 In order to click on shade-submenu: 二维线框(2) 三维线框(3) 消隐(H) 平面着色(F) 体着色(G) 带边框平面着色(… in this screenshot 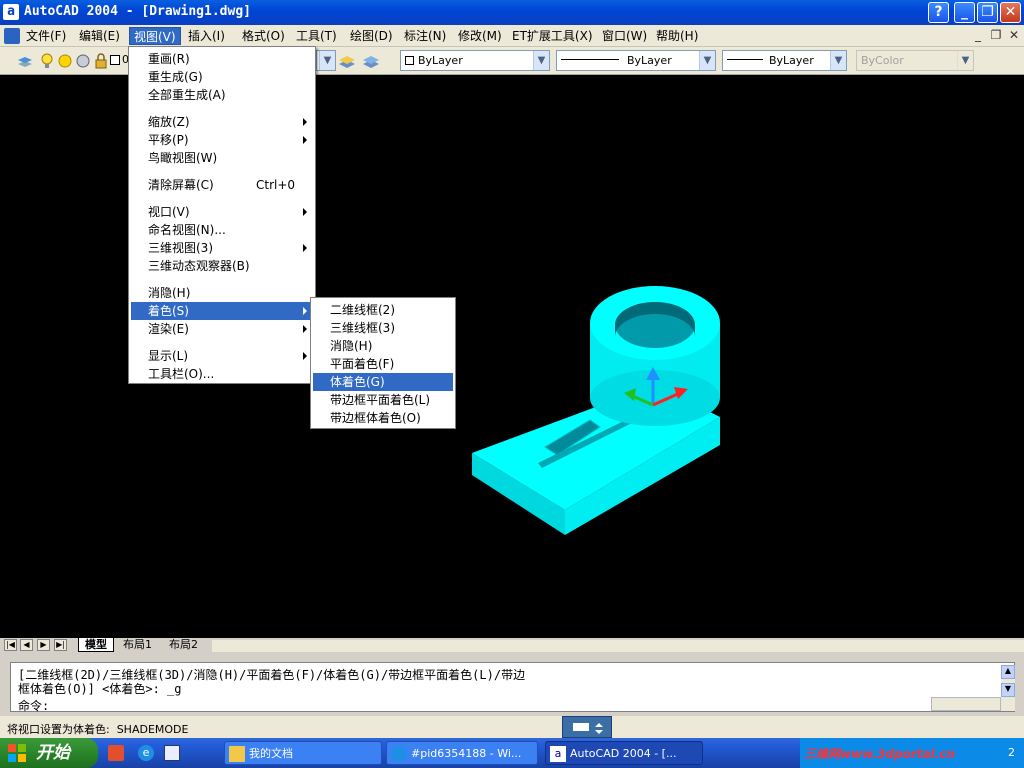, I will do `click(383, 363)`.